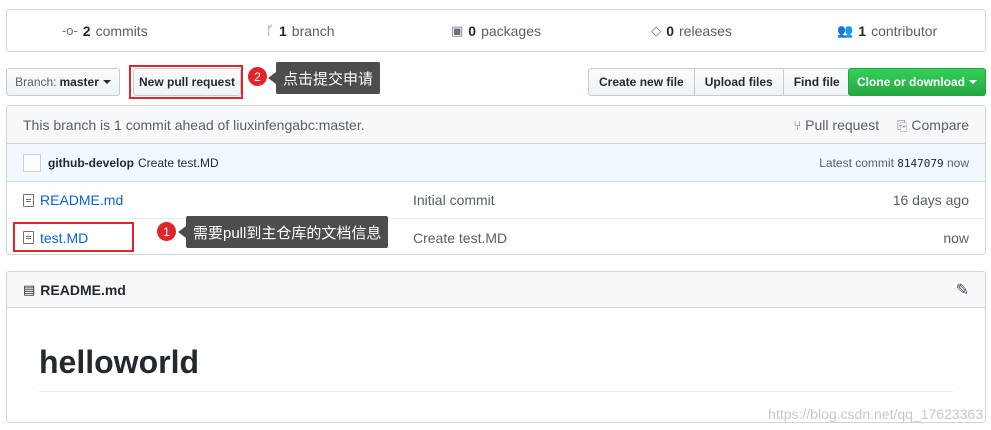 Image resolution: width=991 pixels, height=430 pixels. I want to click on latest-commit-label: Latest commit, so click(856, 162).